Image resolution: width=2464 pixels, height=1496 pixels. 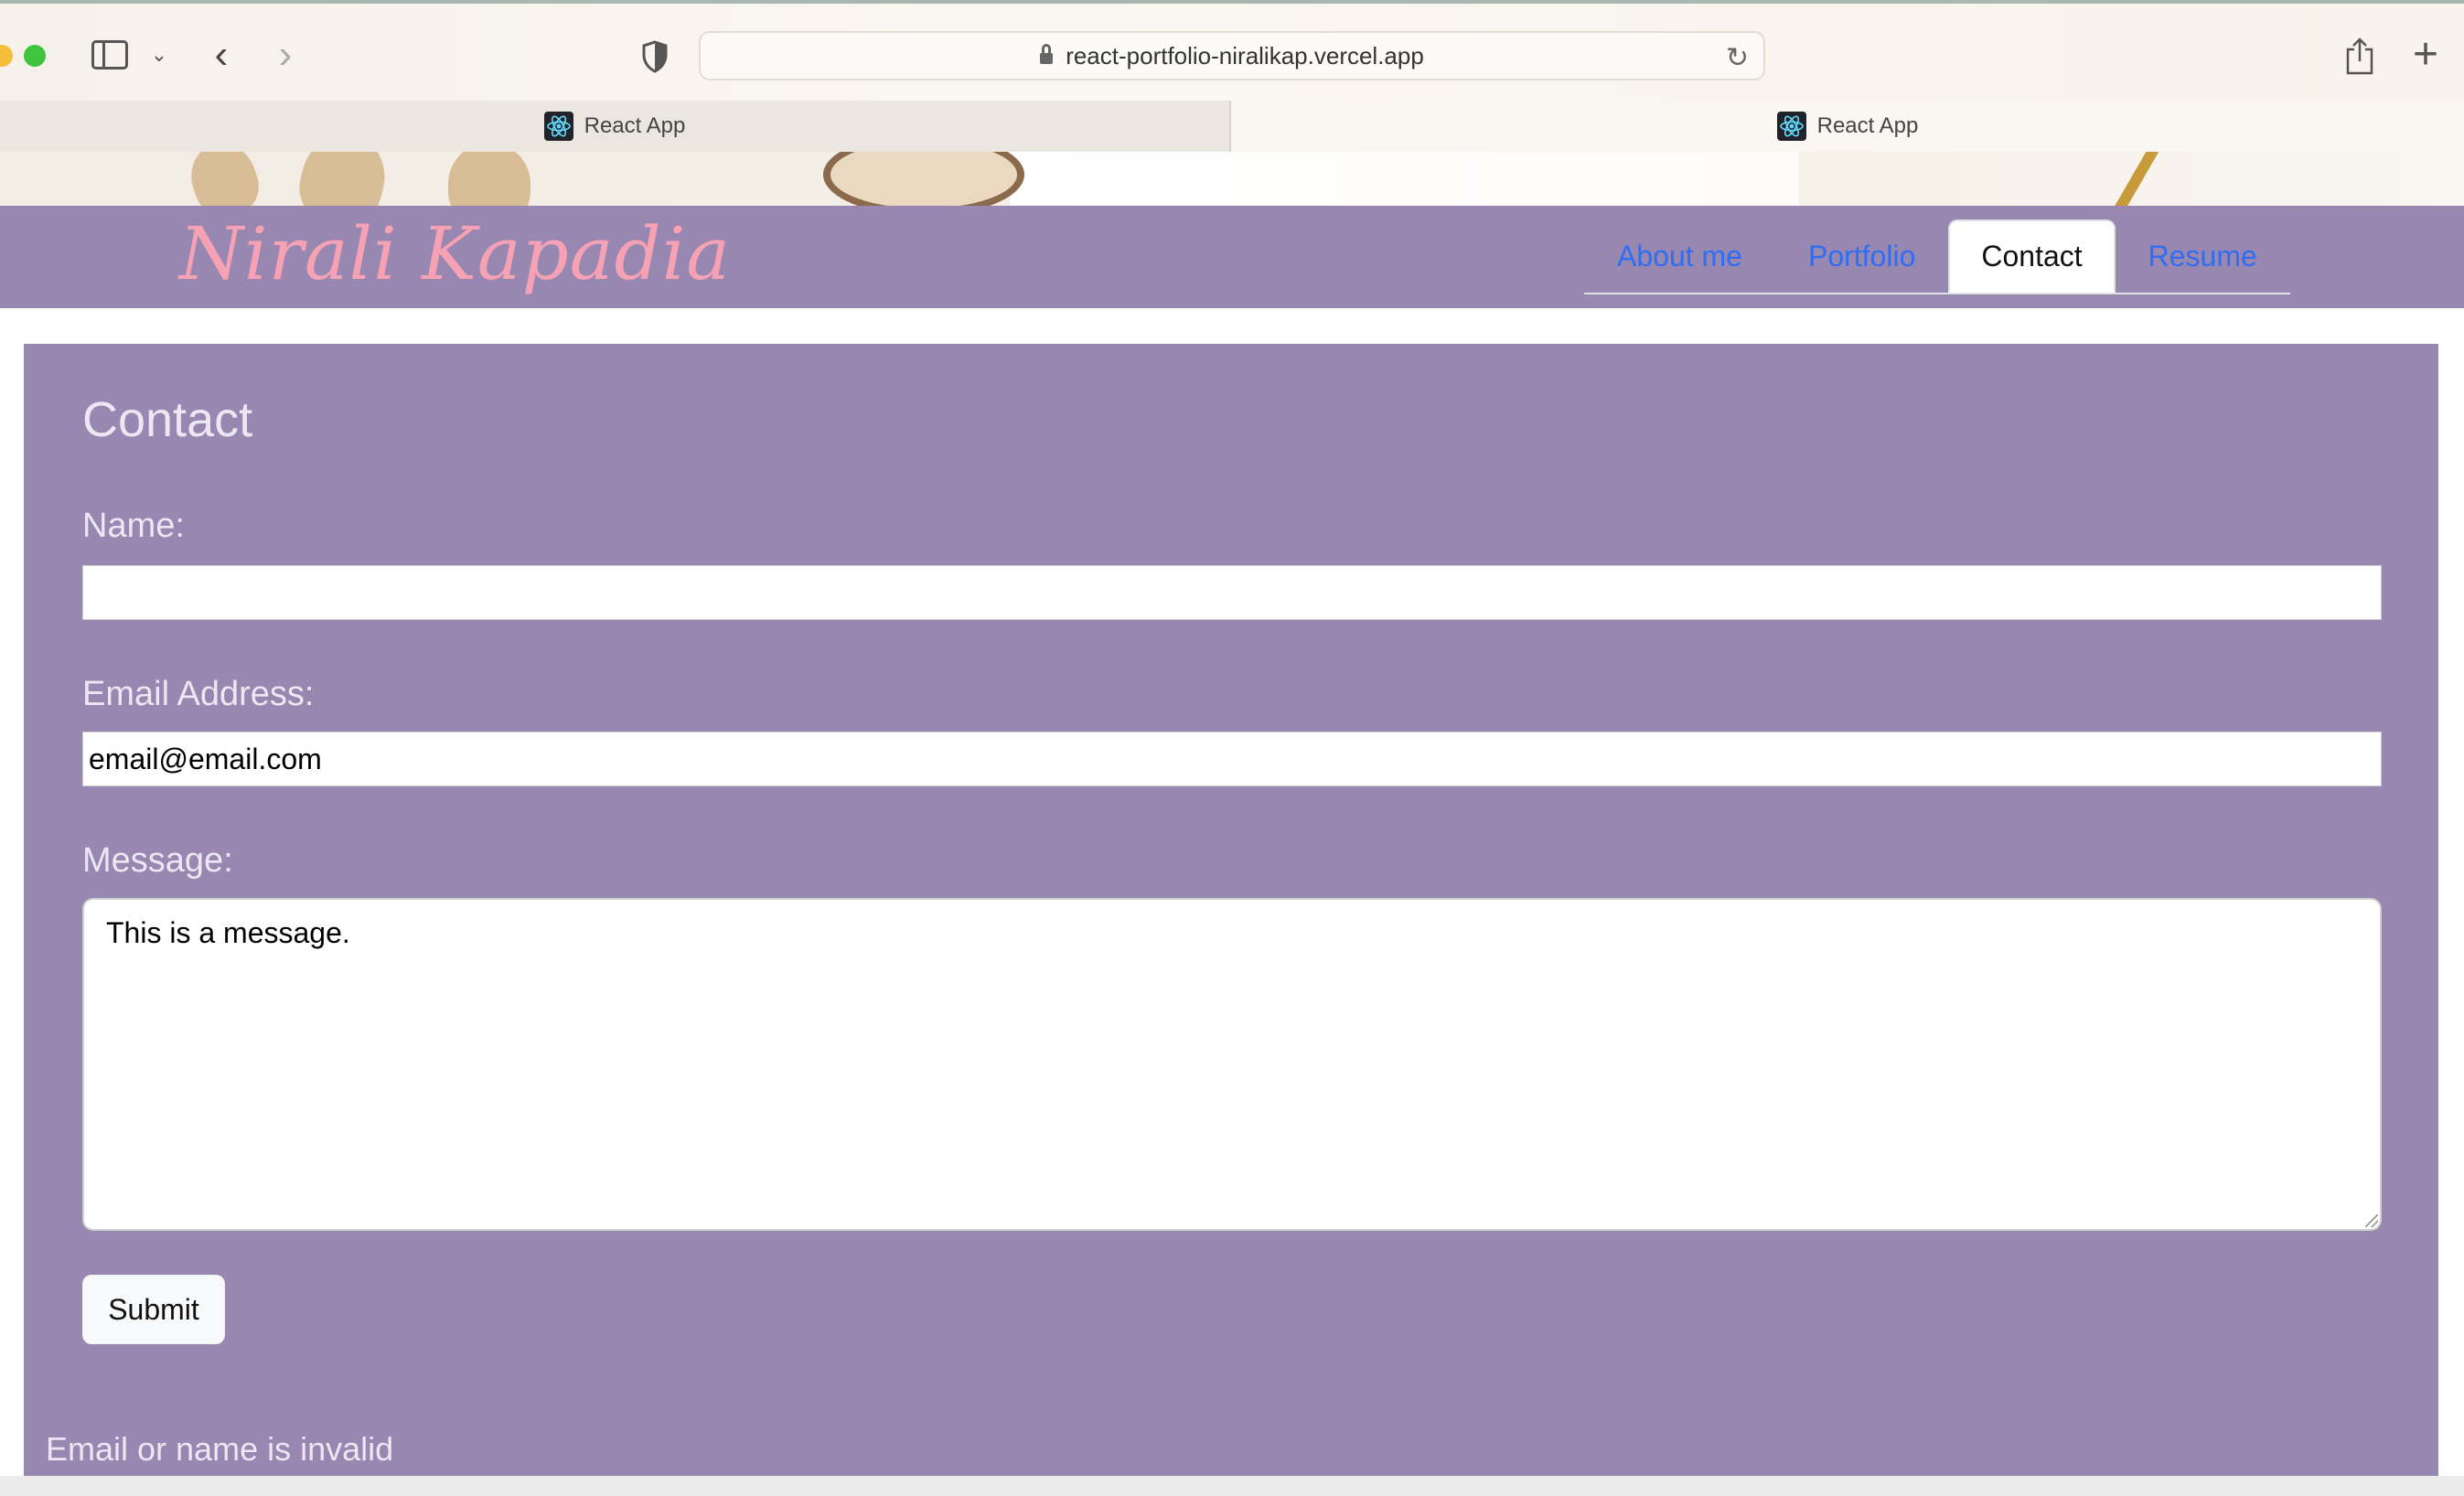 I want to click on name-input, so click(x=1232, y=592).